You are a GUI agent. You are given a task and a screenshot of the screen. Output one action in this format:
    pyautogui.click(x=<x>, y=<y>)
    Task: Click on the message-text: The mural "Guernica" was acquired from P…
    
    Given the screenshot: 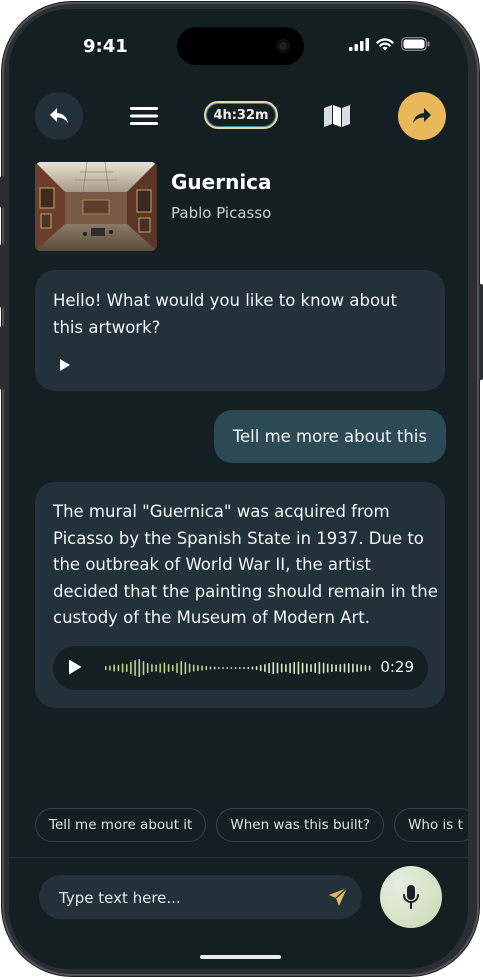 What is the action you would take?
    pyautogui.click(x=245, y=564)
    